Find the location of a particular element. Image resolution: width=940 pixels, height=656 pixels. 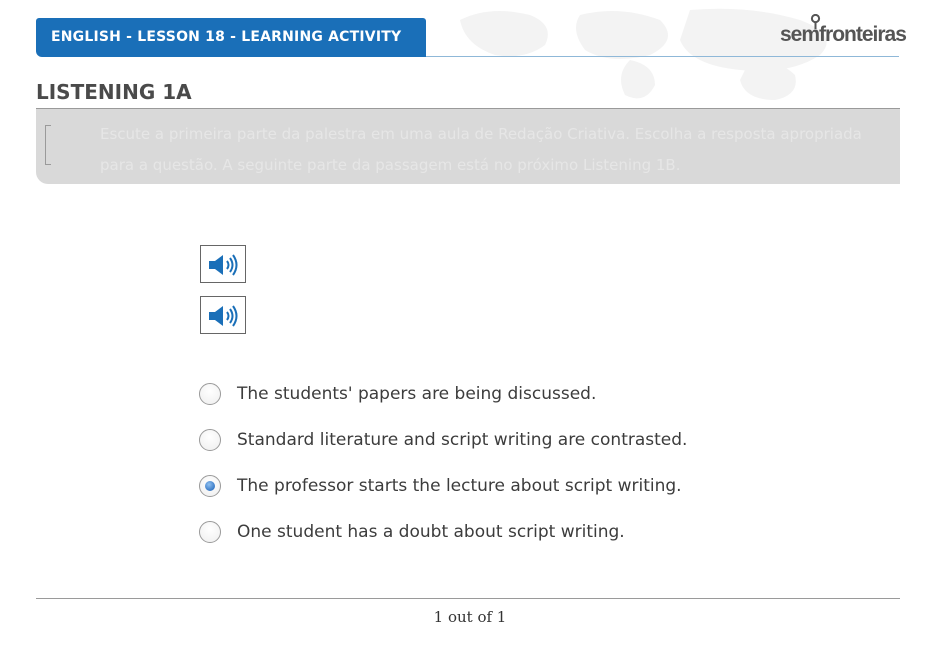

page-title: LISTENING 1A is located at coordinates (114, 92).